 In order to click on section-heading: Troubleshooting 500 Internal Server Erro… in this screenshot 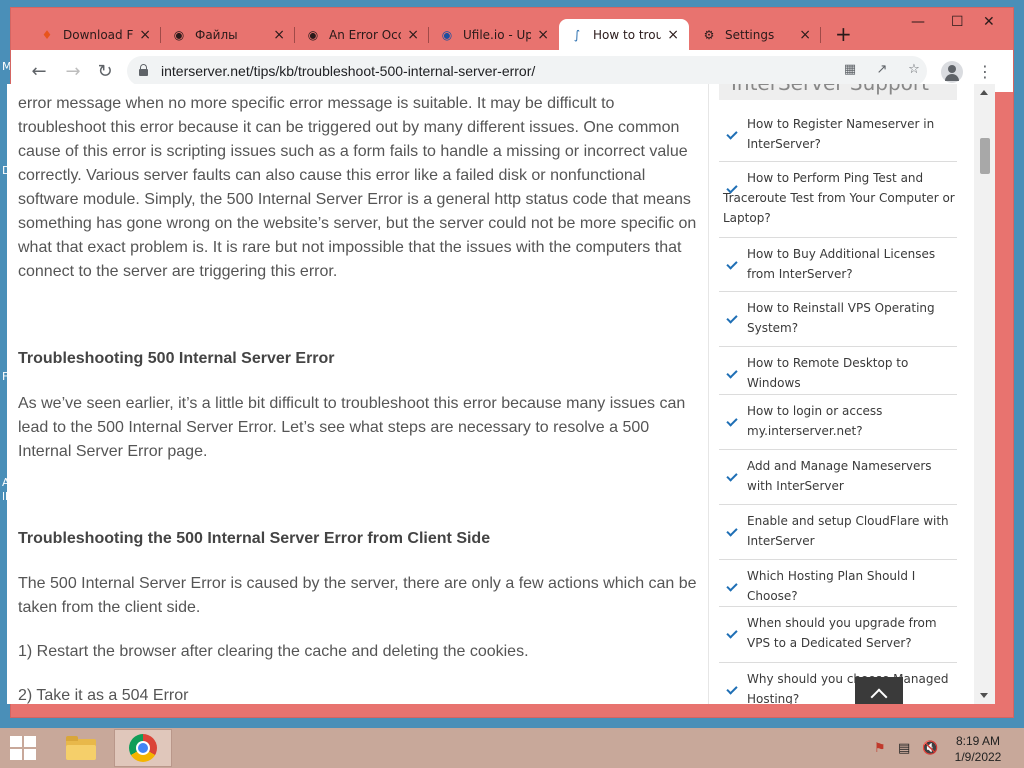, I will do `click(176, 358)`.